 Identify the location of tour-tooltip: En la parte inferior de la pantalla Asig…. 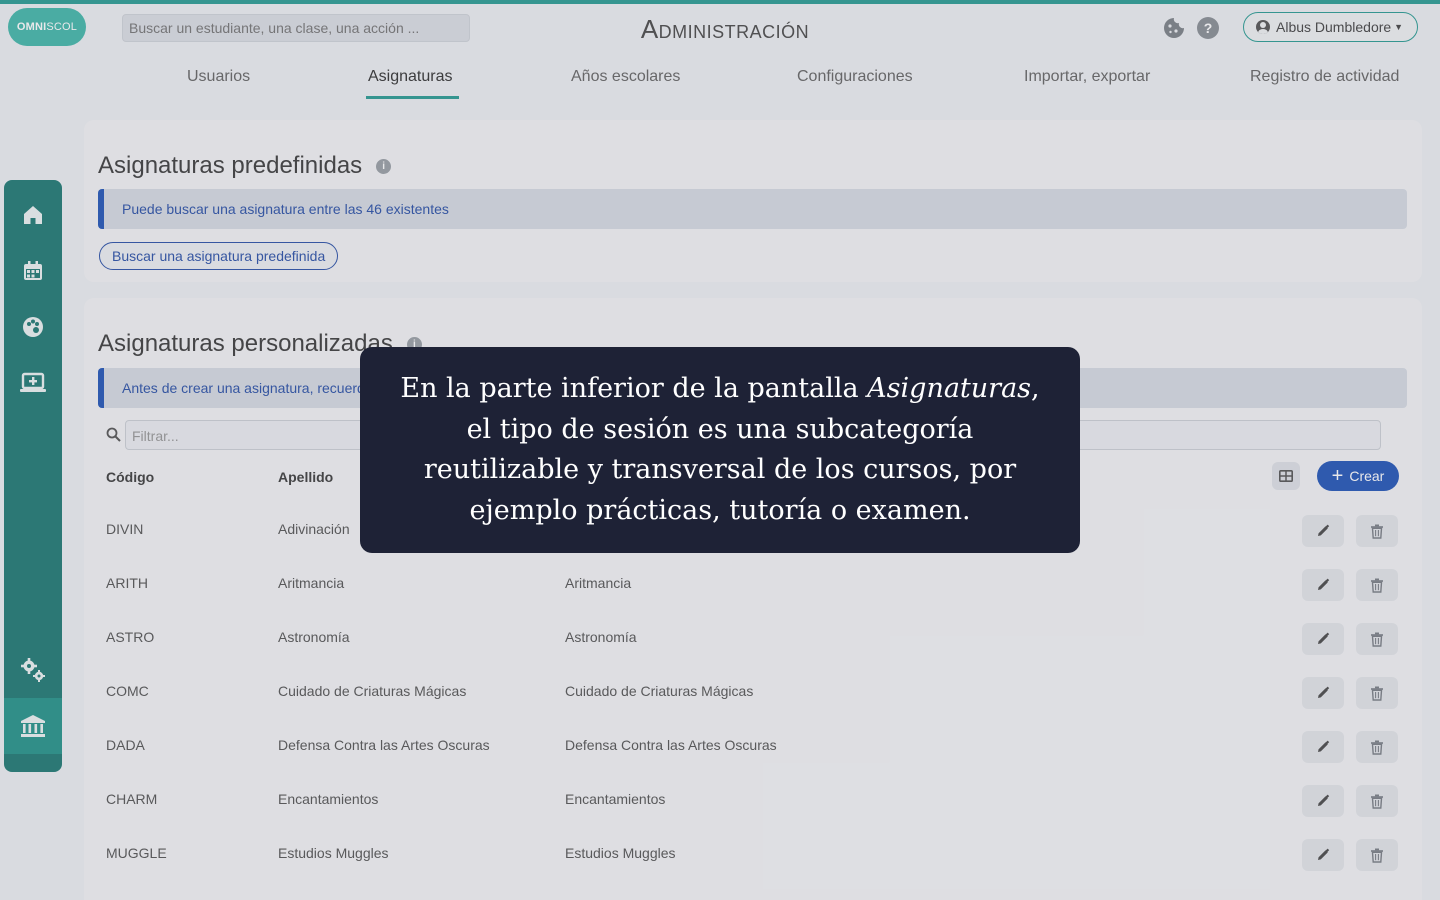
(720, 450).